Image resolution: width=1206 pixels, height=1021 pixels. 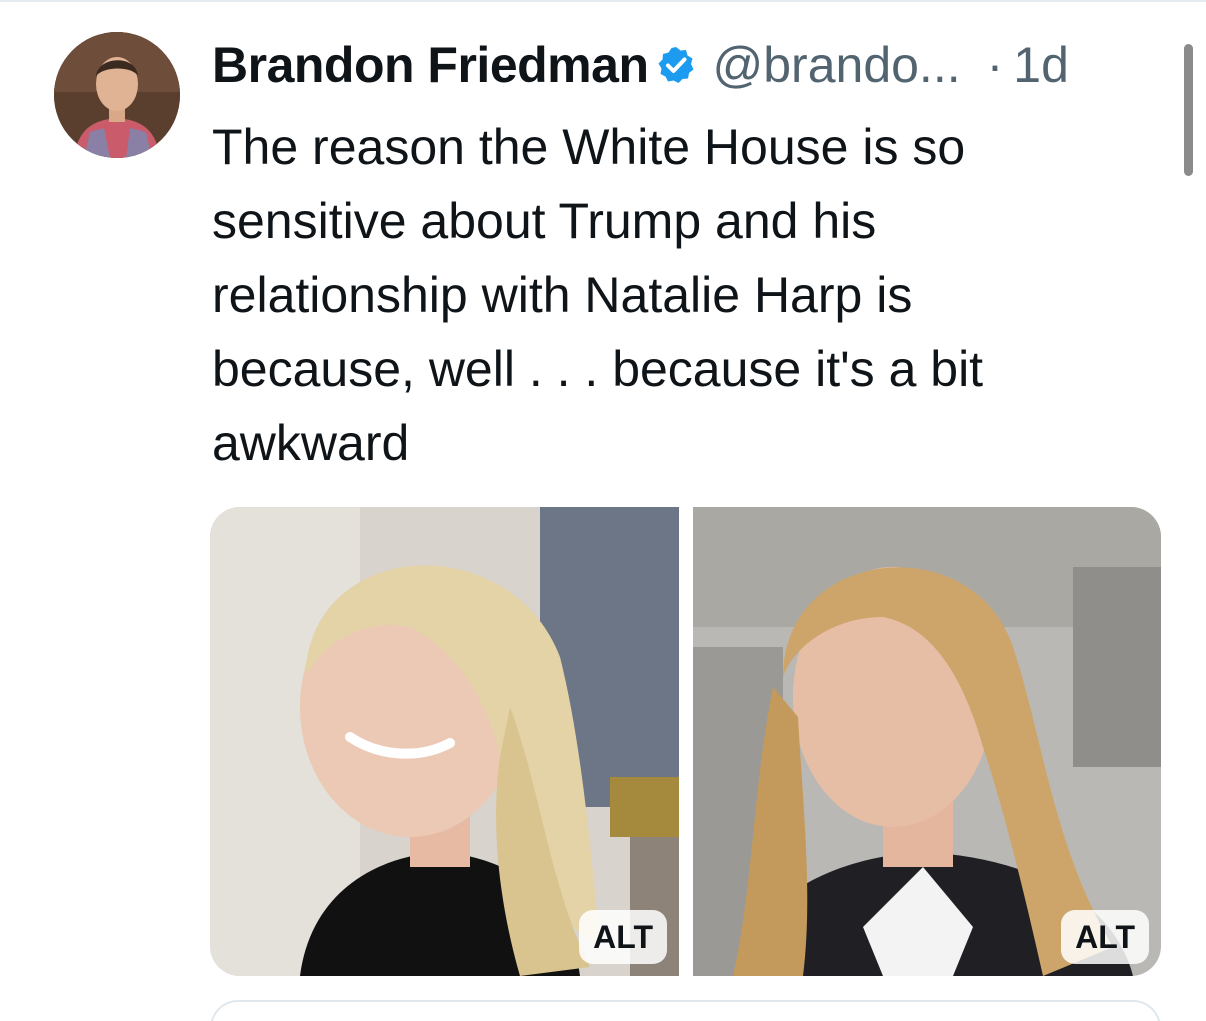 What do you see at coordinates (1188, 110) in the screenshot?
I see `scrollbar-thumb` at bounding box center [1188, 110].